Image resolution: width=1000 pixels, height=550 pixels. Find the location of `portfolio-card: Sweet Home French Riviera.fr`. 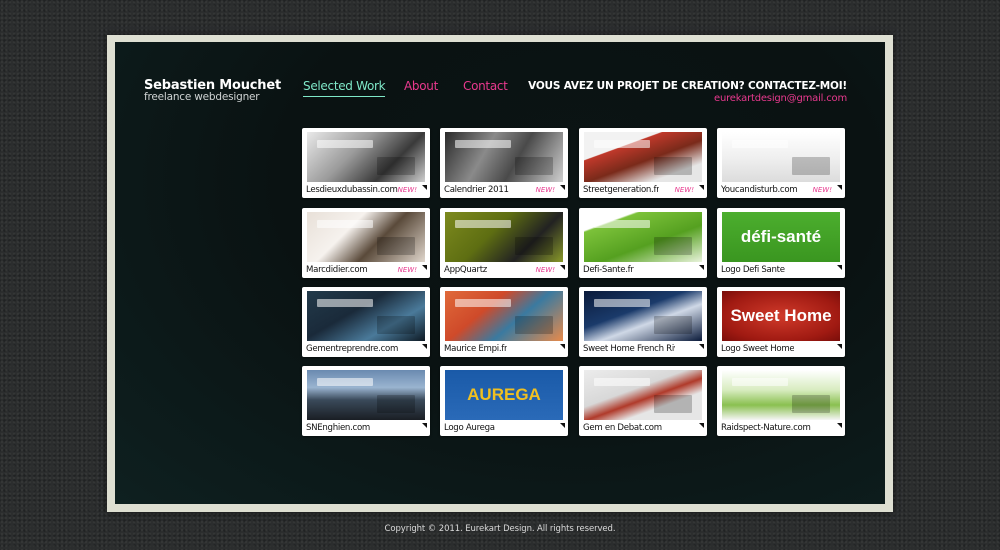

portfolio-card: Sweet Home French Riviera.fr is located at coordinates (643, 322).